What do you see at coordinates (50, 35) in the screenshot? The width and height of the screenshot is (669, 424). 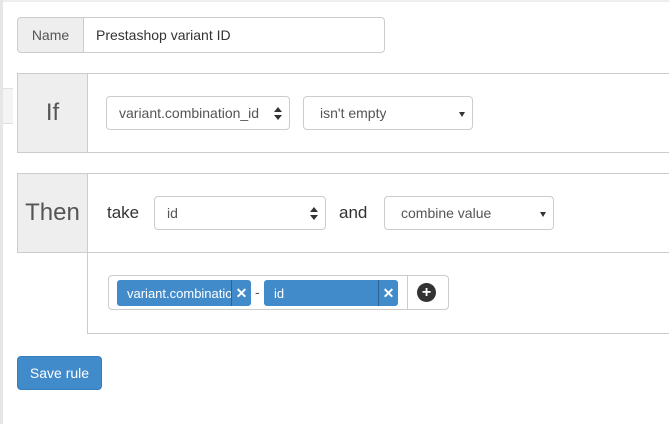 I see `name-label: Name` at bounding box center [50, 35].